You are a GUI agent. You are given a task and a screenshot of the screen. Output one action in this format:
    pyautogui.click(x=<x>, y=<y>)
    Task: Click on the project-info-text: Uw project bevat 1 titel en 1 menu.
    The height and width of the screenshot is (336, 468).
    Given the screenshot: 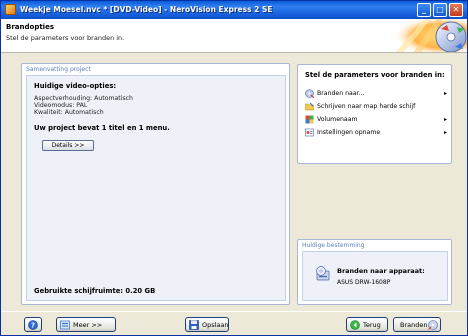 What is the action you would take?
    pyautogui.click(x=102, y=128)
    